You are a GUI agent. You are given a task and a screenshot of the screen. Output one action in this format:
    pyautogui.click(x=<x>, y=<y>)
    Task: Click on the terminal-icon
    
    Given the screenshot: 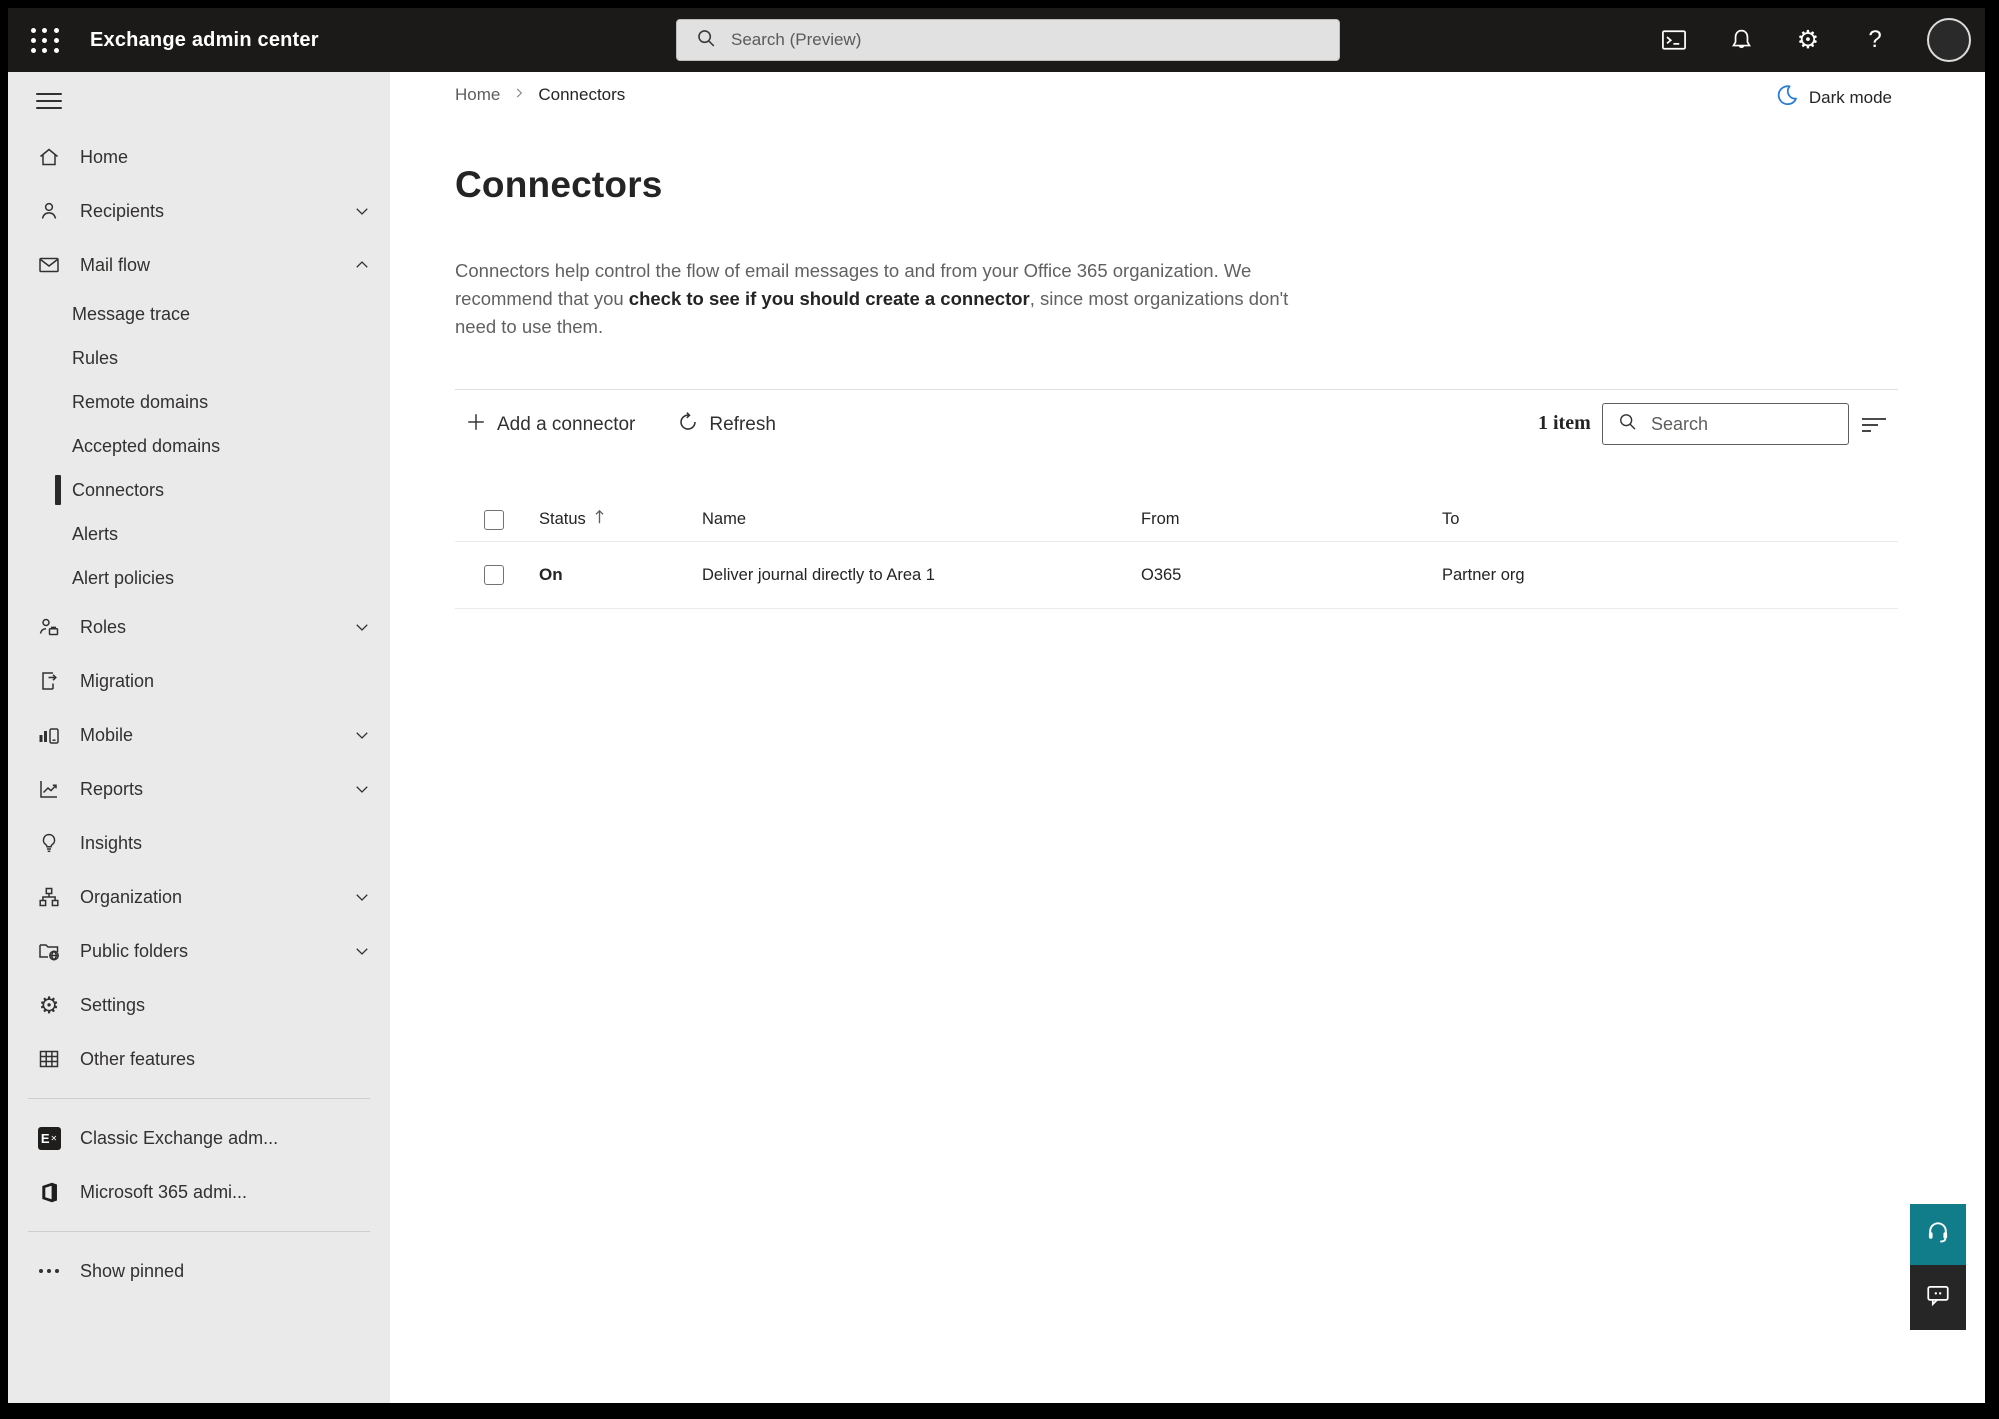 What is the action you would take?
    pyautogui.click(x=1674, y=40)
    